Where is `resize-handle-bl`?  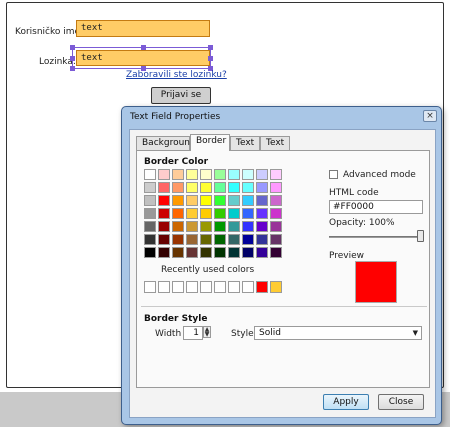
resize-handle-bl is located at coordinates (72, 68).